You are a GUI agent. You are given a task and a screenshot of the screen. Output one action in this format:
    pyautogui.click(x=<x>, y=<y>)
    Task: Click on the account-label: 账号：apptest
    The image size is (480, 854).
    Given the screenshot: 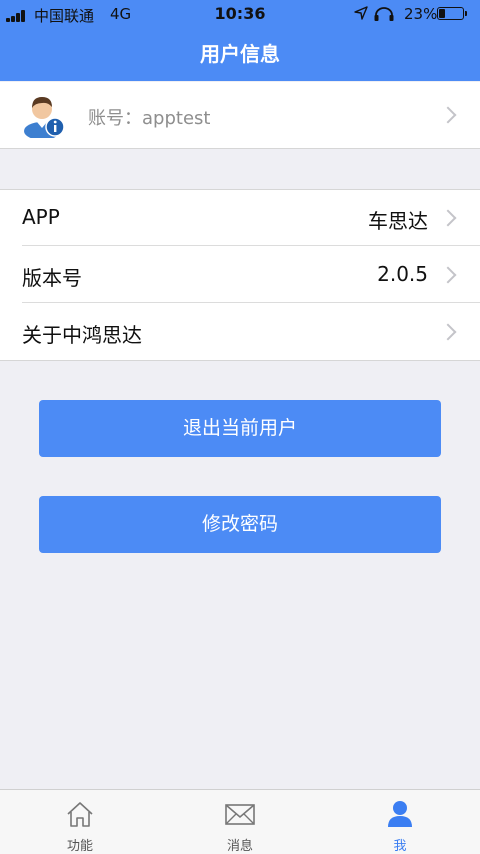 What is the action you would take?
    pyautogui.click(x=149, y=118)
    